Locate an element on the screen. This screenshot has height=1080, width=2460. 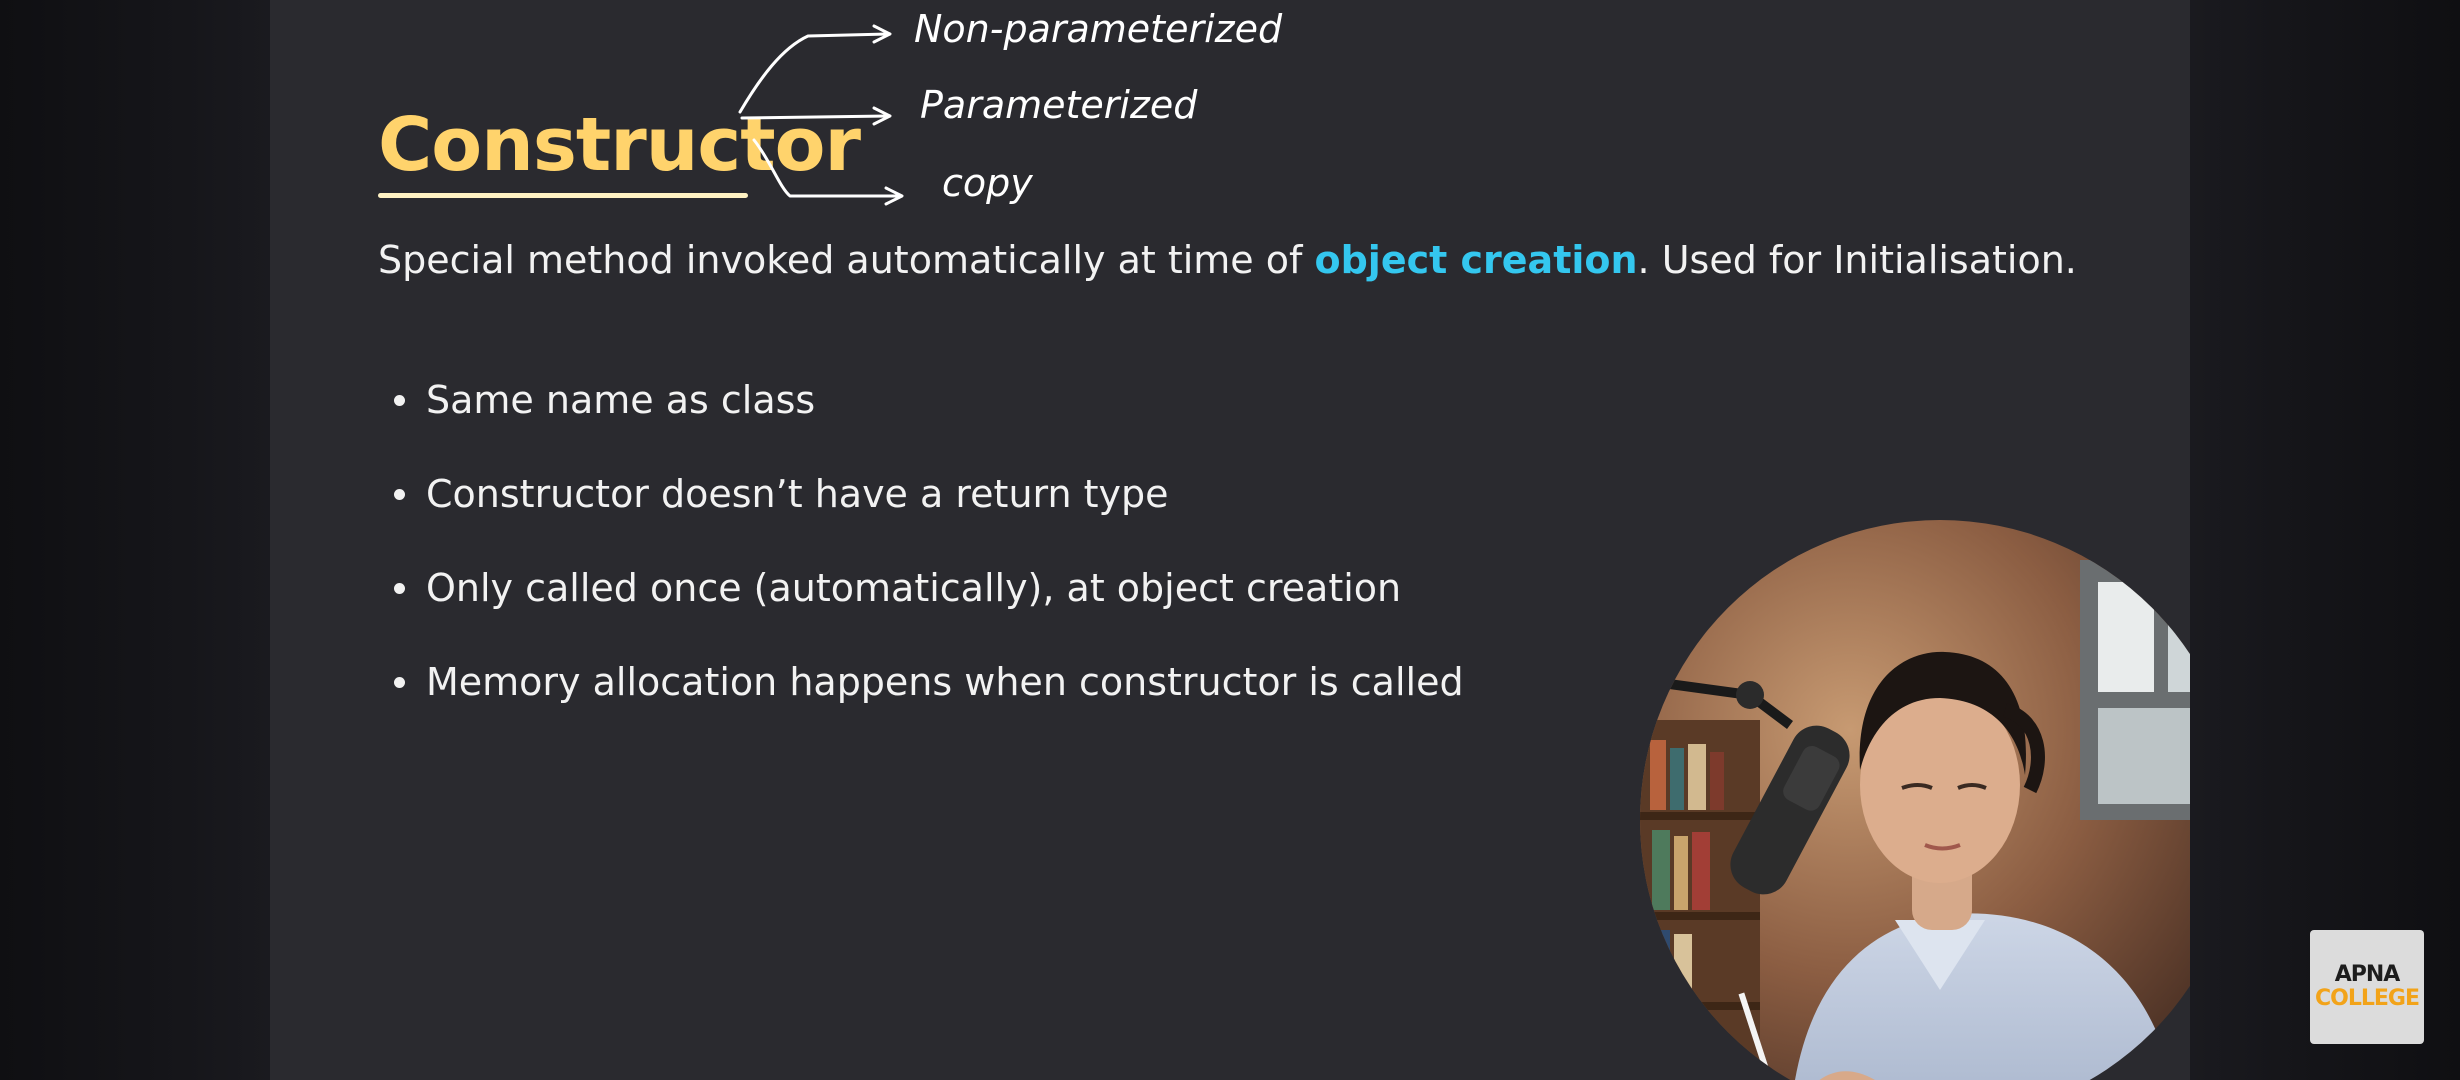
logo-line-apna: APNA is located at coordinates (2367, 974).